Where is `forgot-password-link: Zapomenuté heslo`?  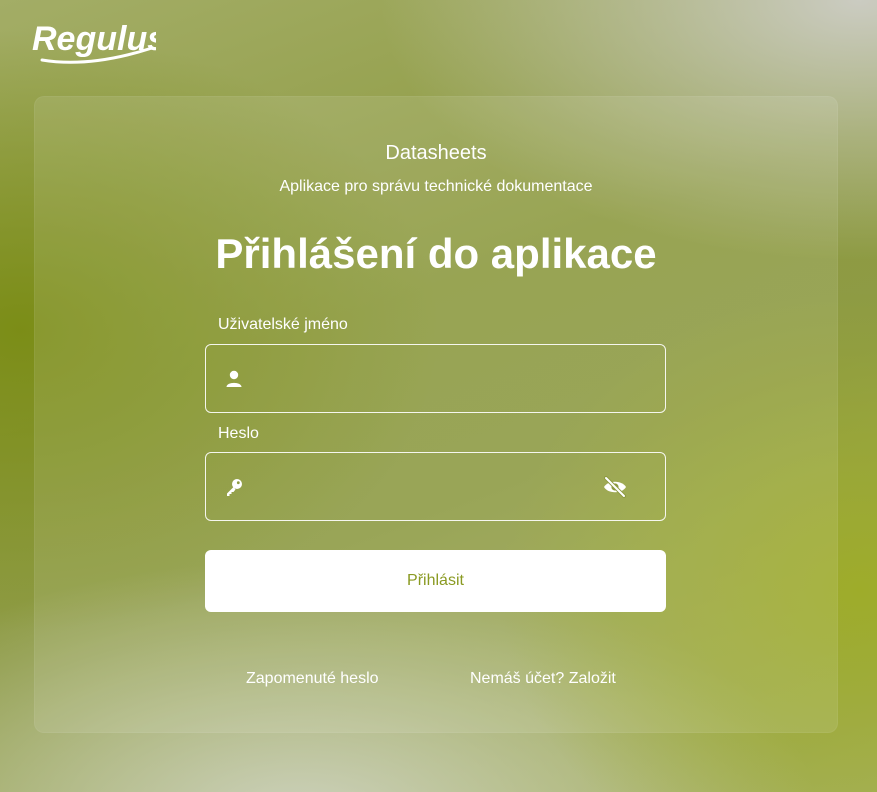 forgot-password-link: Zapomenuté heslo is located at coordinates (312, 679).